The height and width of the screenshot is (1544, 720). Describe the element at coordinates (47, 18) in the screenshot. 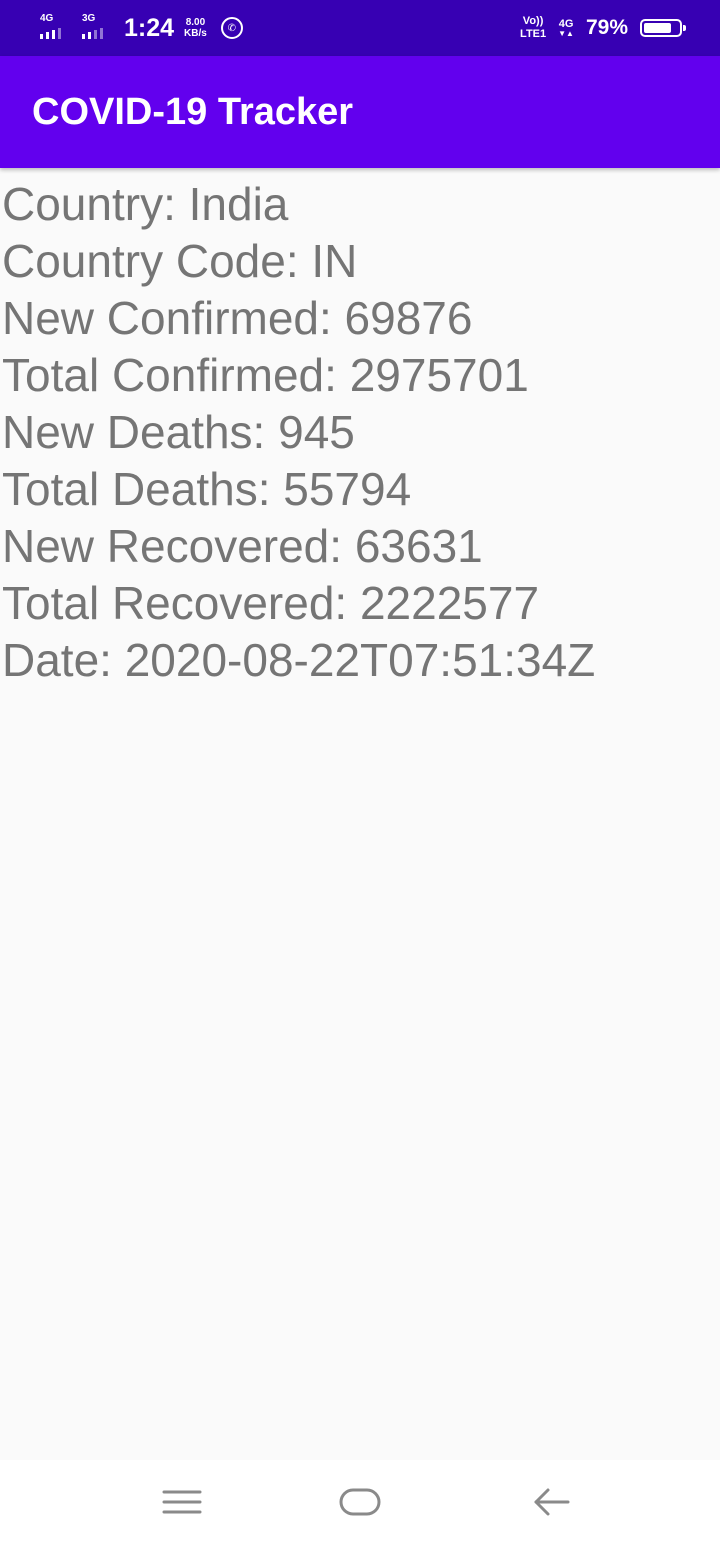

I see `sim1-network-label: 4G` at that location.